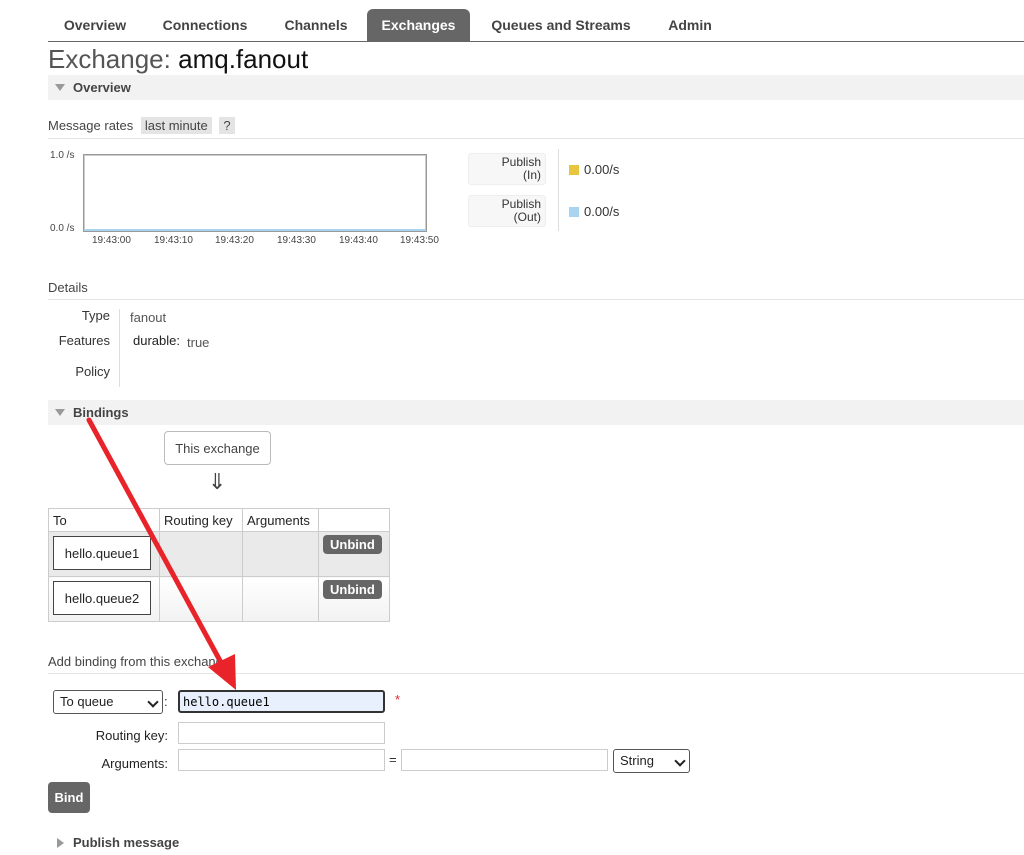 Image resolution: width=1024 pixels, height=855 pixels. What do you see at coordinates (126, 842) in the screenshot?
I see `publish-message-section-label: Publish message` at bounding box center [126, 842].